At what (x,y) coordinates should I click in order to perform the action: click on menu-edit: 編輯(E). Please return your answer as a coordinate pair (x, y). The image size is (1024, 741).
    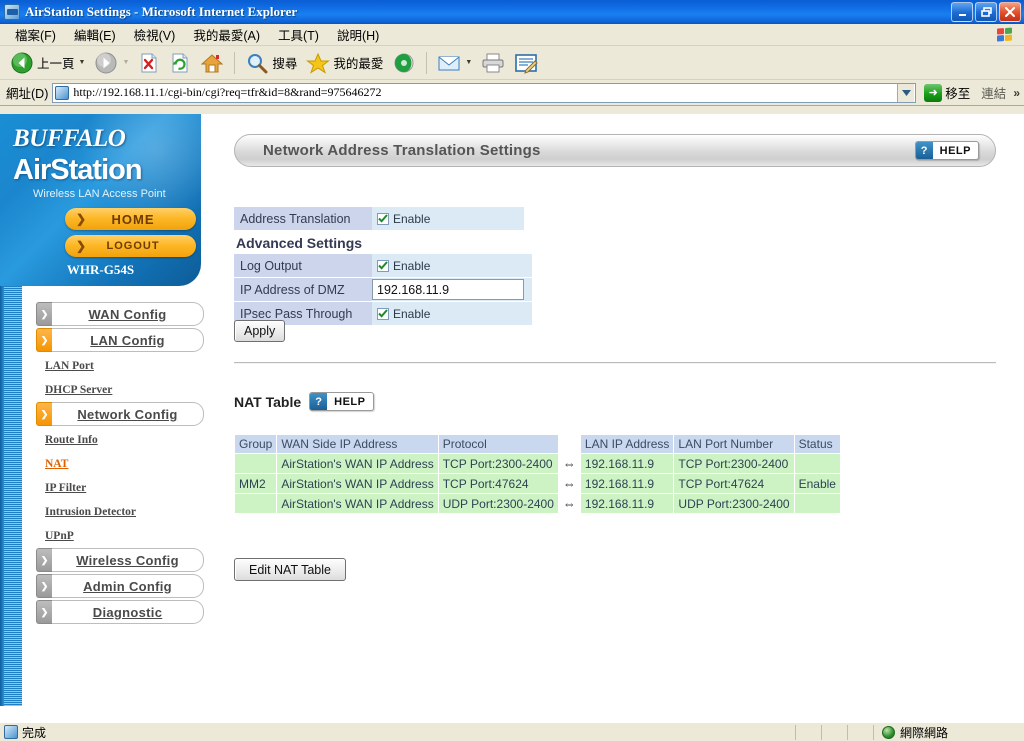
    Looking at the image, I should click on (95, 34).